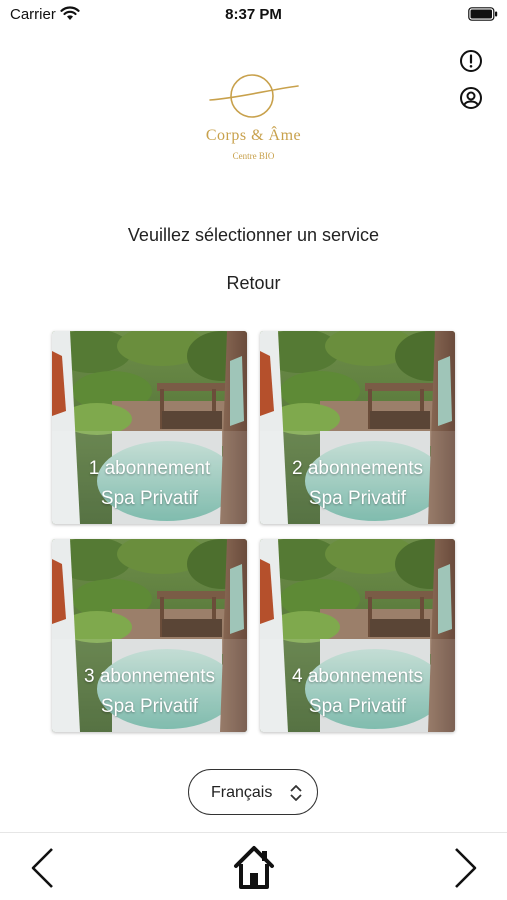 Image resolution: width=507 pixels, height=900 pixels. Describe the element at coordinates (149, 676) in the screenshot. I see `service-quantity: 3 abonnements` at that location.